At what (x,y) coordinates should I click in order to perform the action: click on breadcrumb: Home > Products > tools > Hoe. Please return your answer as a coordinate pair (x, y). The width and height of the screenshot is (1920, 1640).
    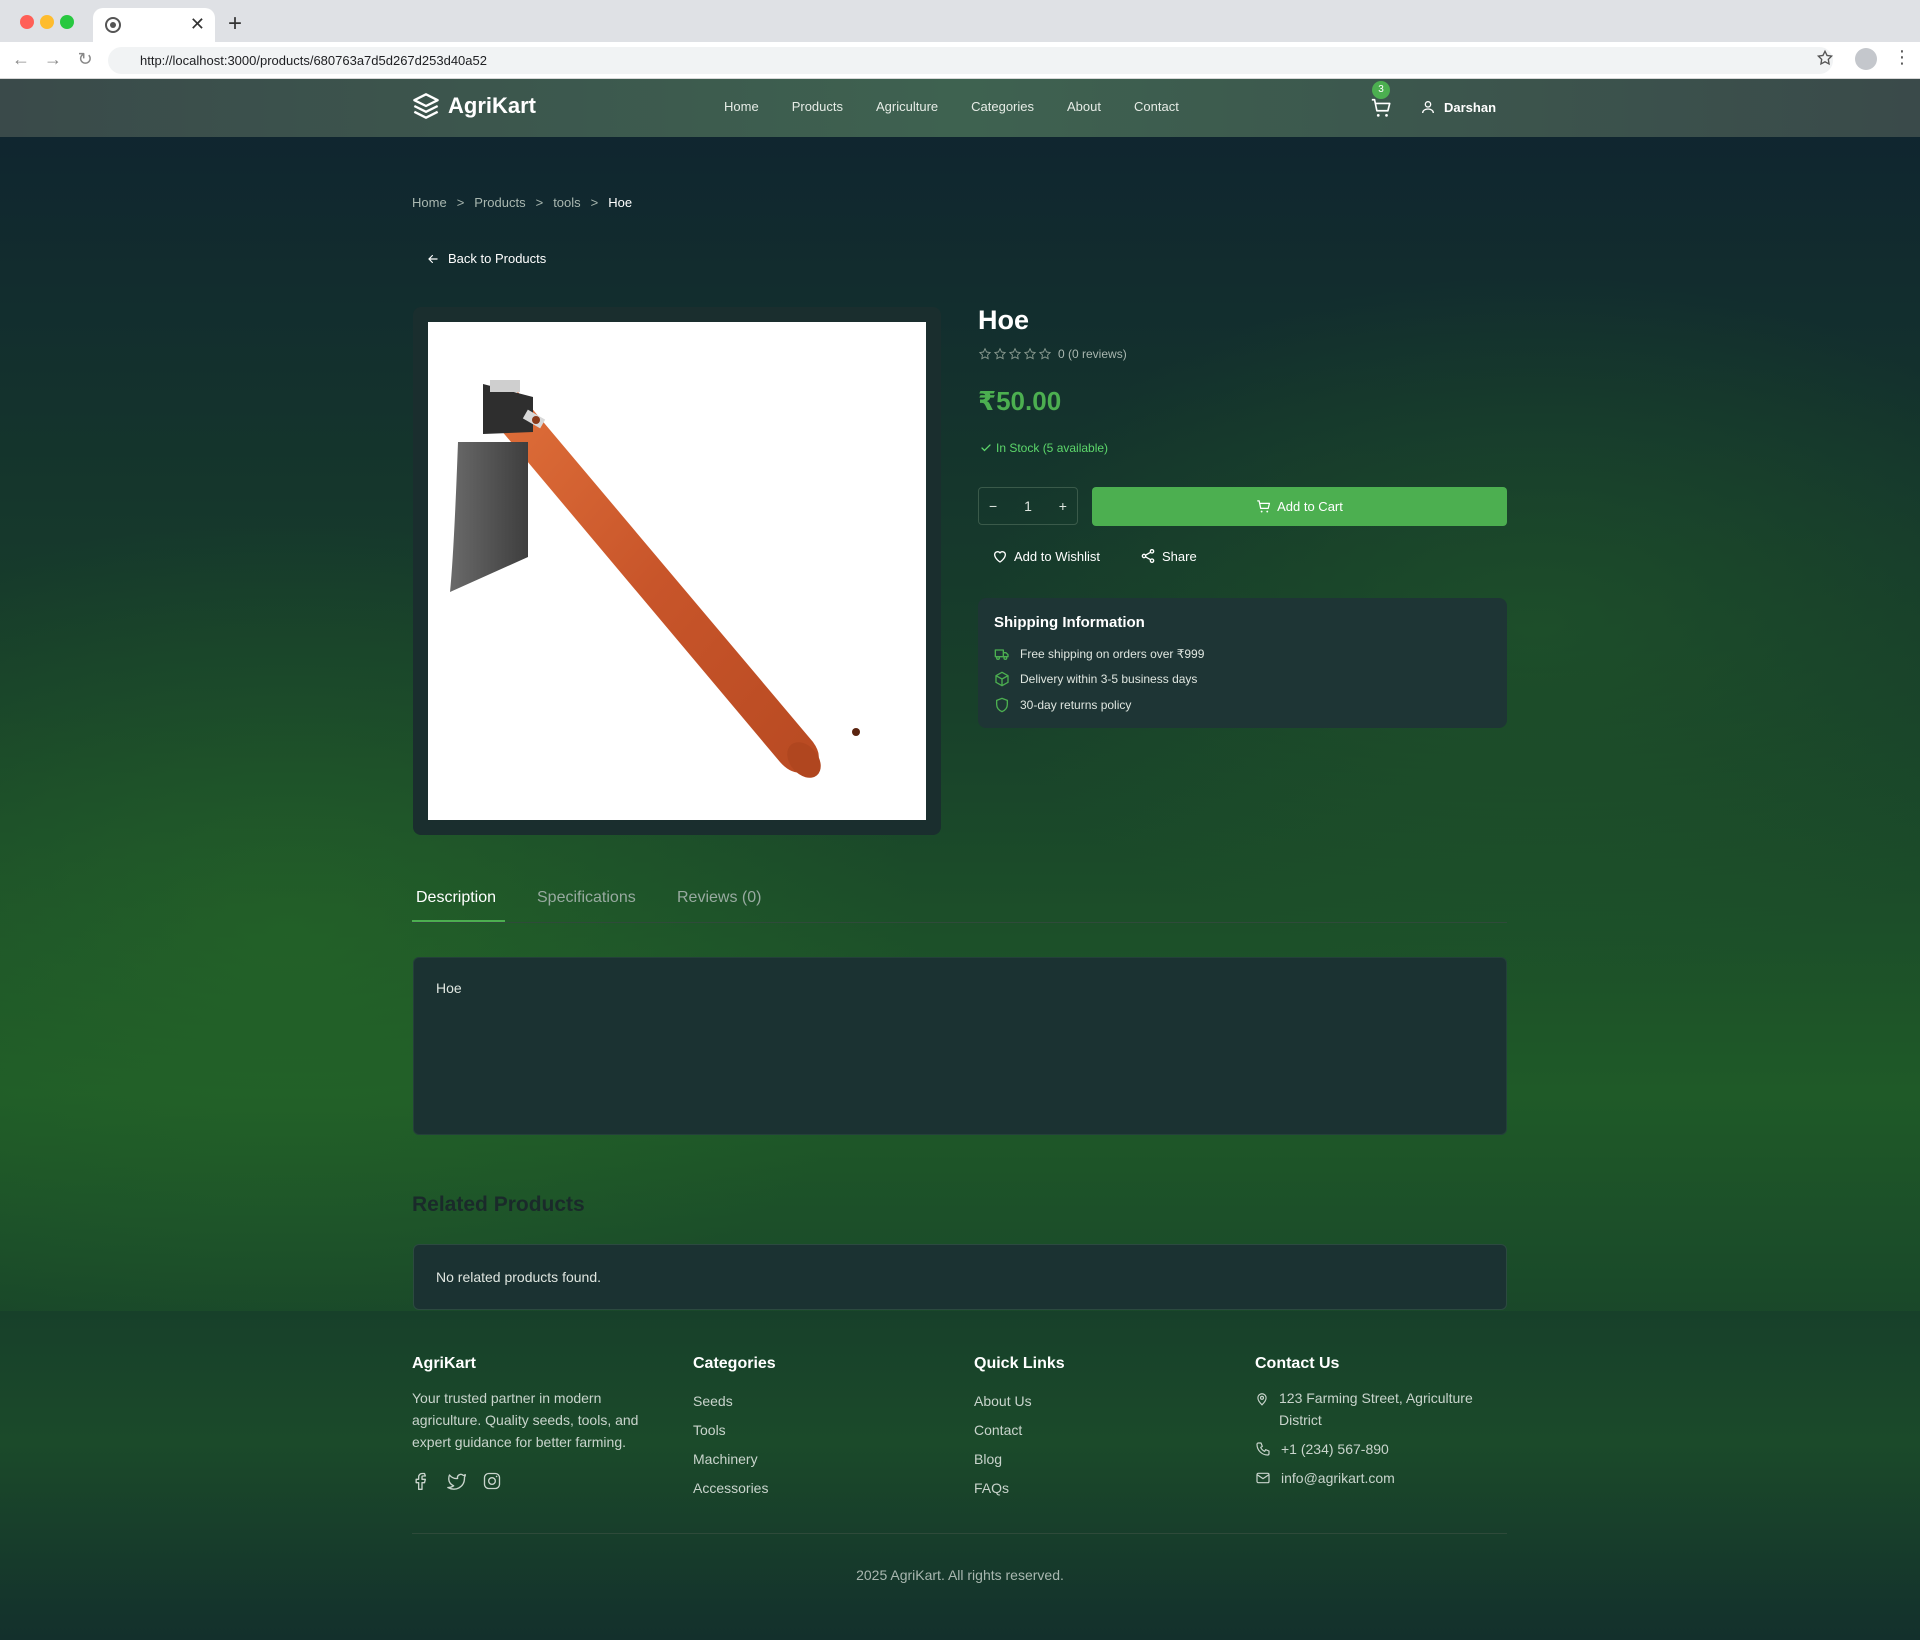
    Looking at the image, I should click on (522, 202).